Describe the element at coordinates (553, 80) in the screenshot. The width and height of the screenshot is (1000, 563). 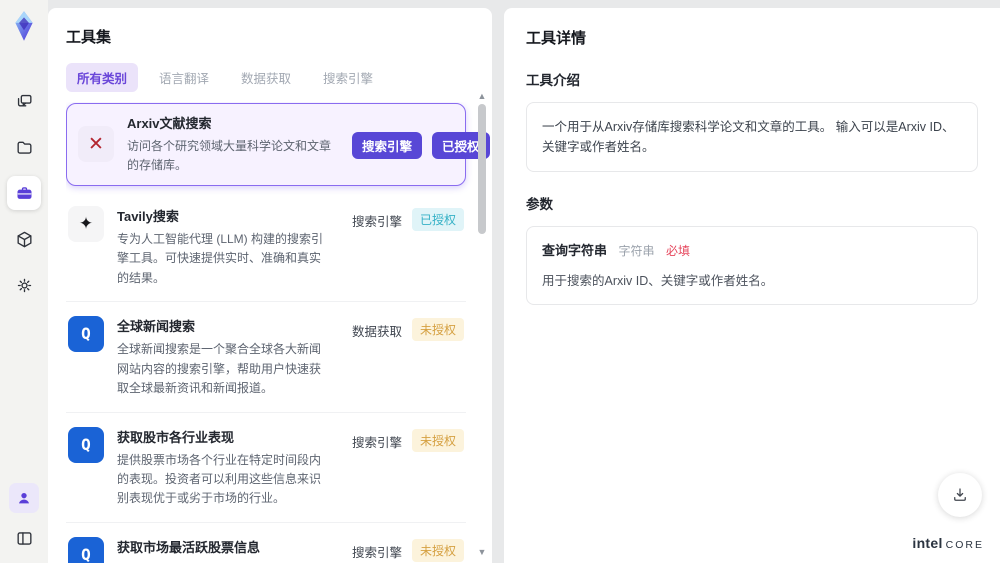
I see `intro-heading: 工具介绍` at that location.